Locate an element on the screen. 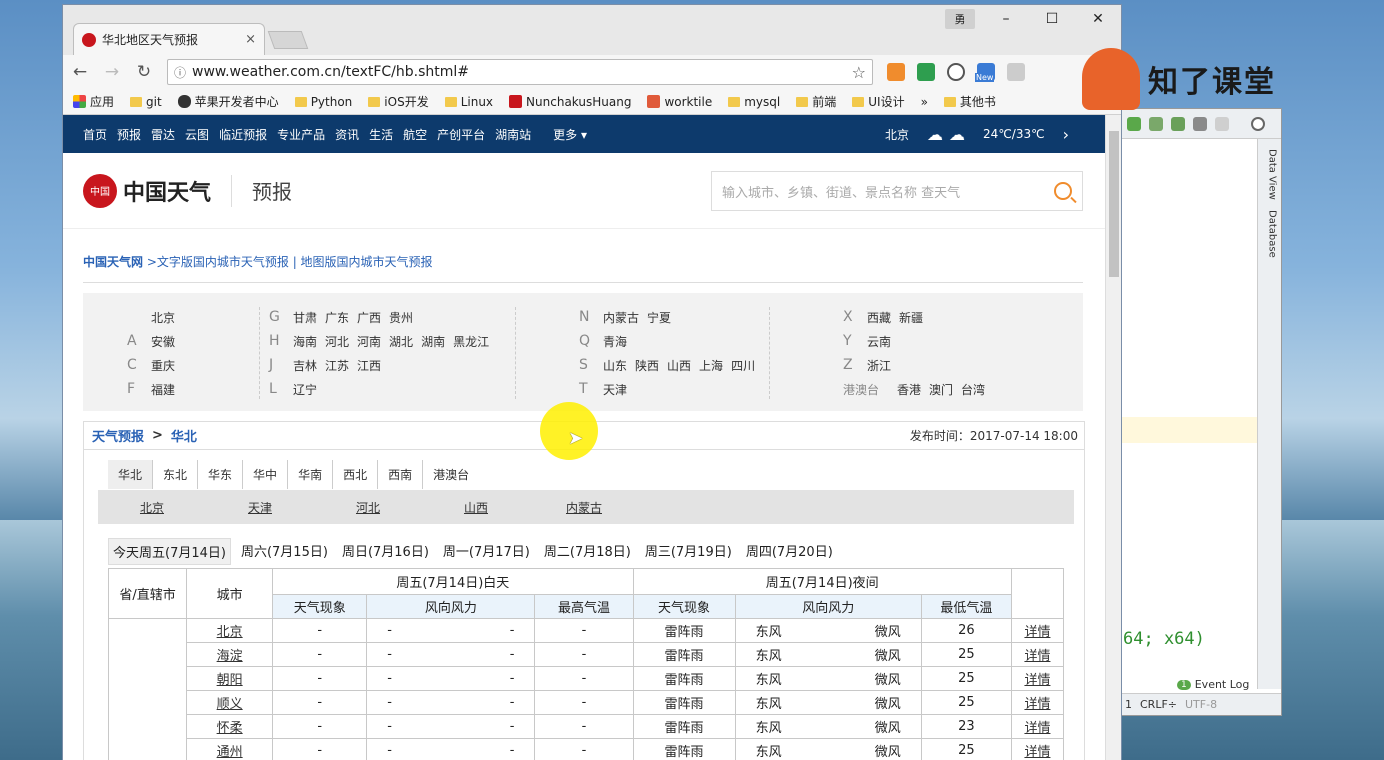 This screenshot has height=760, width=1384. area-tab: 华北 is located at coordinates (131, 474).